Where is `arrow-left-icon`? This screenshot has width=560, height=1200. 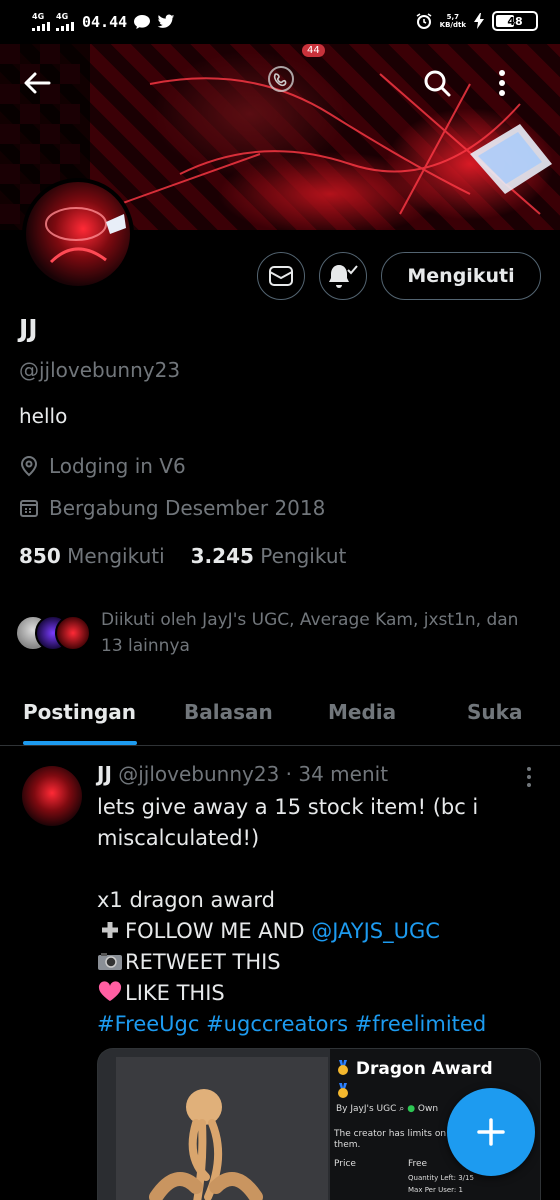
arrow-left-icon is located at coordinates (37, 83).